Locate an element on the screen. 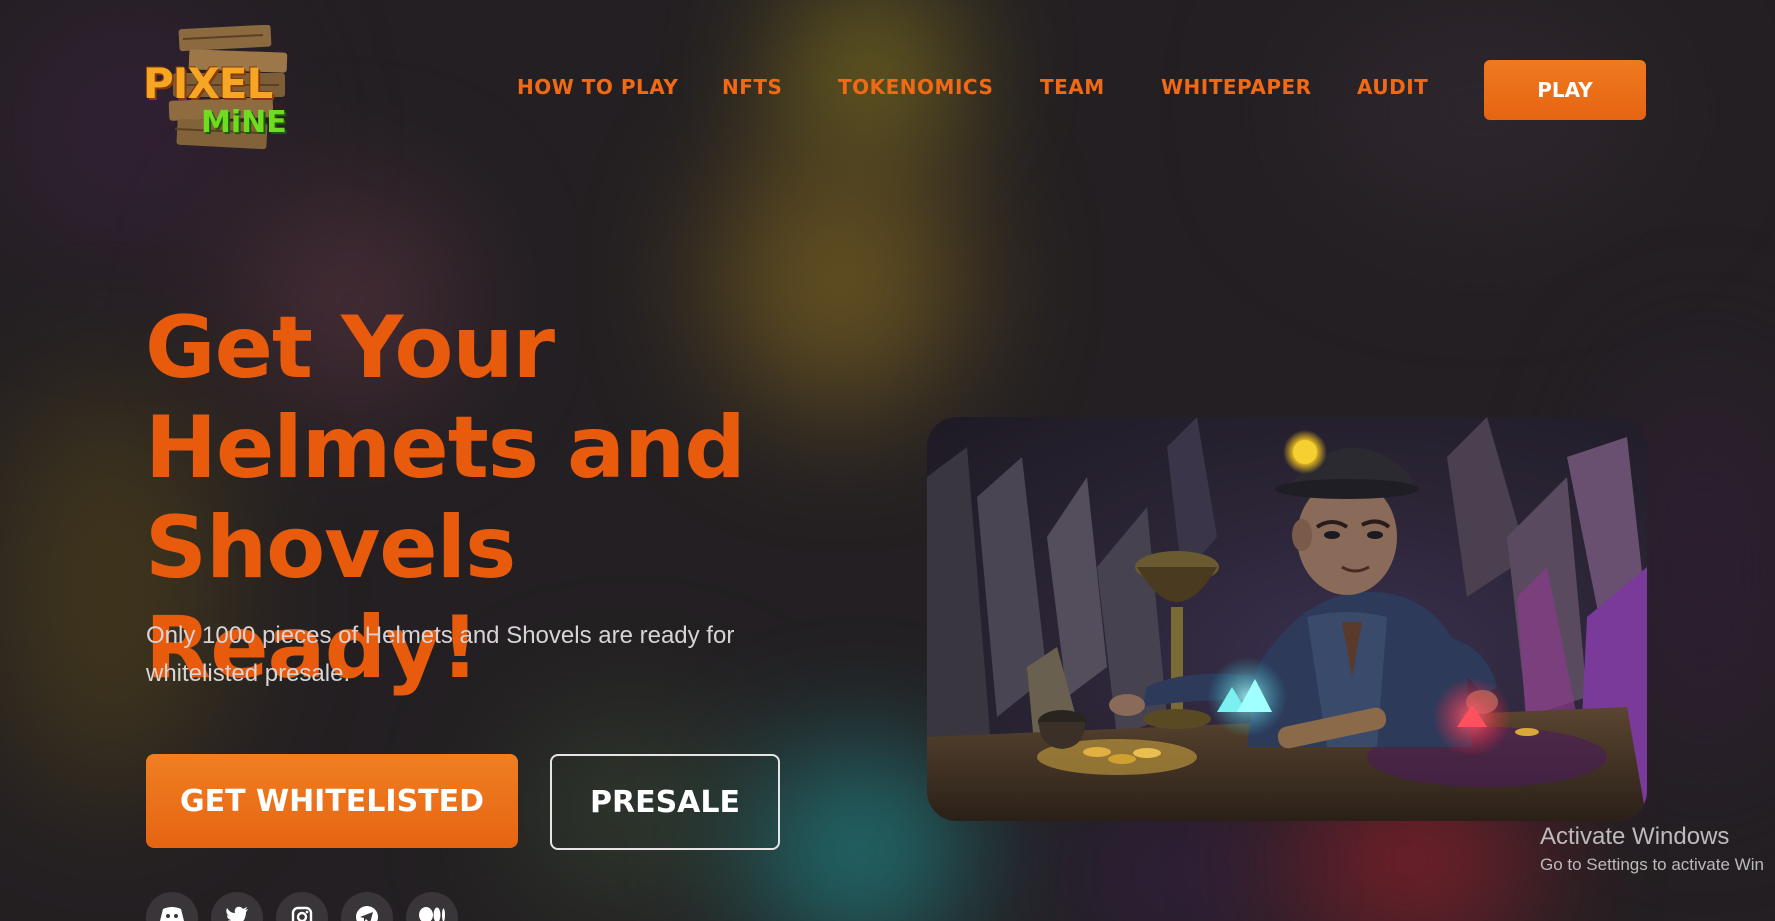 This screenshot has width=1775, height=921. hero-title-line-2: Helmets and is located at coordinates (445, 448).